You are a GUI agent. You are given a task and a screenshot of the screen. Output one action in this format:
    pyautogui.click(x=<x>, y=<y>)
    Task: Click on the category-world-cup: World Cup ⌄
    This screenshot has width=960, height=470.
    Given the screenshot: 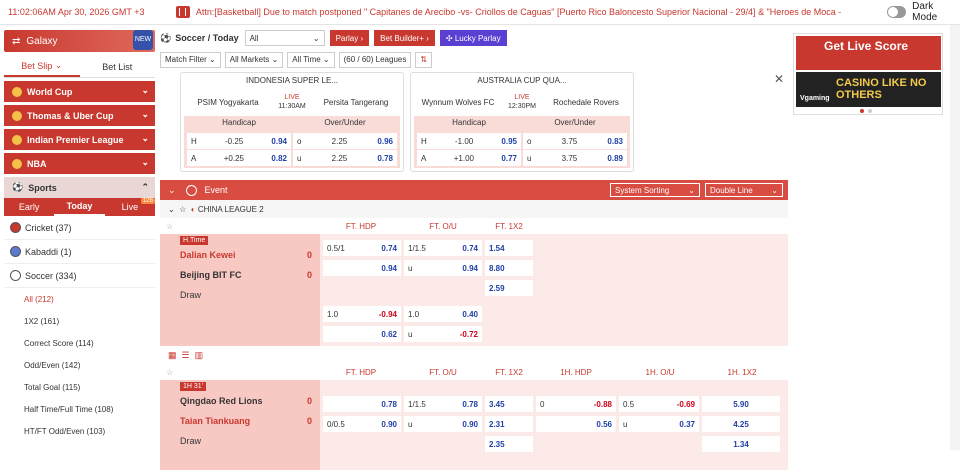 What is the action you would take?
    pyautogui.click(x=79, y=91)
    